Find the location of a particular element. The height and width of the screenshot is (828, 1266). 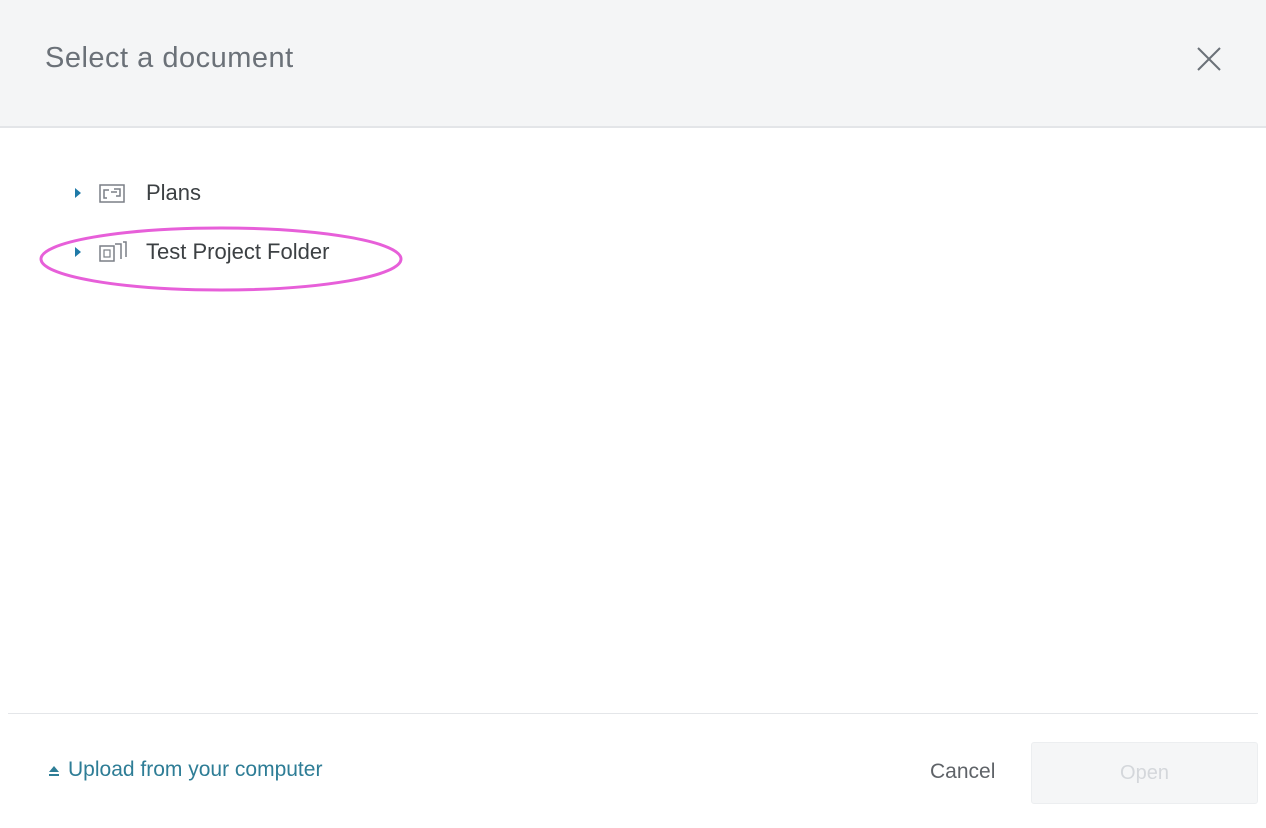

close-button is located at coordinates (1209, 59).